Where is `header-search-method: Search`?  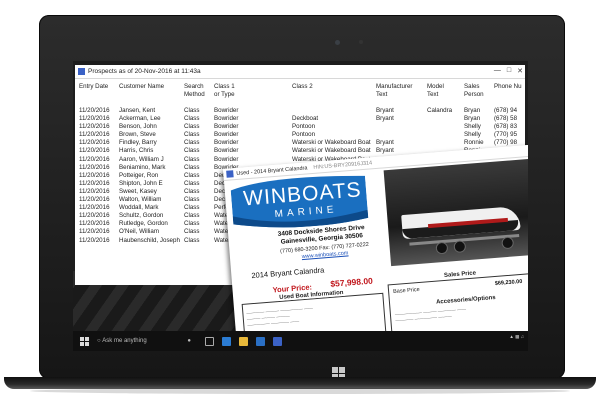 header-search-method: Search is located at coordinates (194, 87).